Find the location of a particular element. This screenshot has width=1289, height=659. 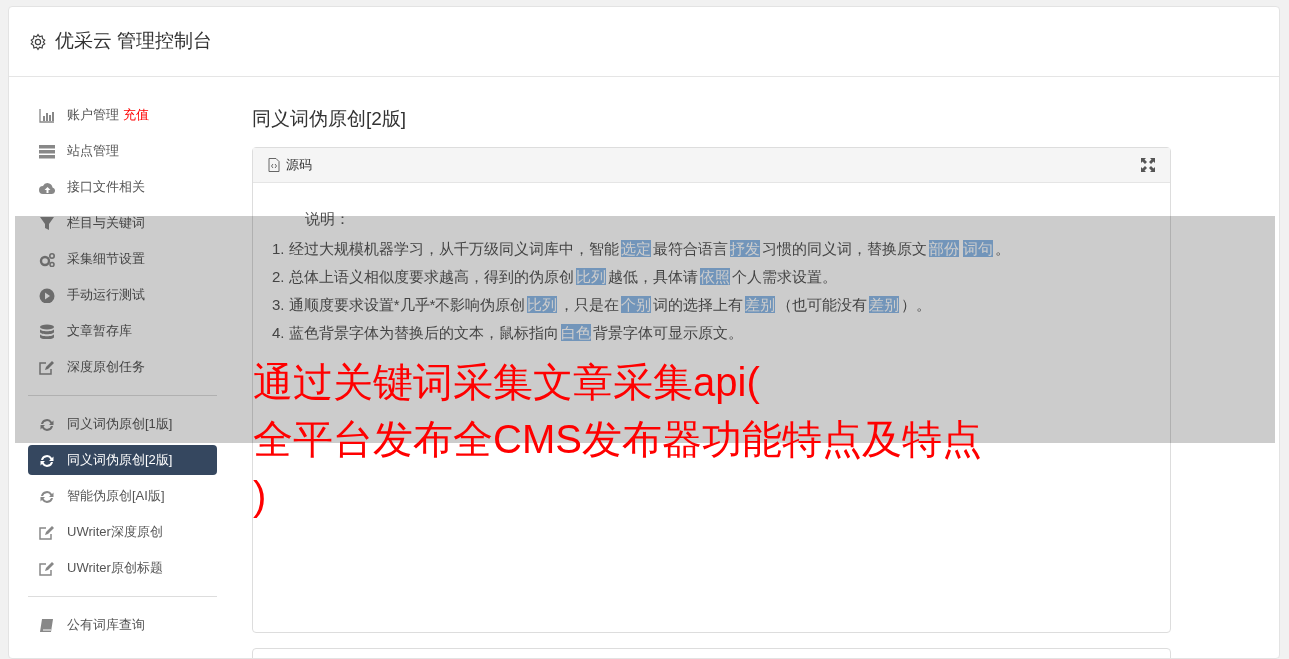

code-file-icon is located at coordinates (274, 165).